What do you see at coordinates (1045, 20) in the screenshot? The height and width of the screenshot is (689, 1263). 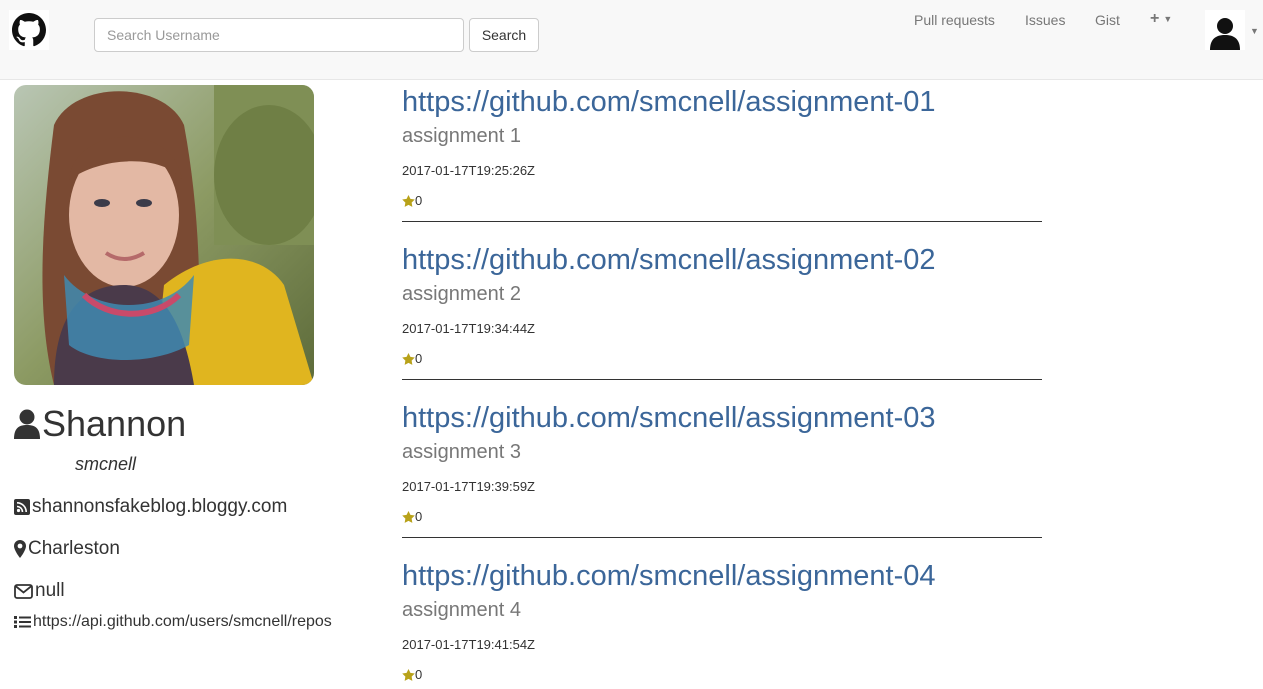 I see `nav-issues-link: Issues` at bounding box center [1045, 20].